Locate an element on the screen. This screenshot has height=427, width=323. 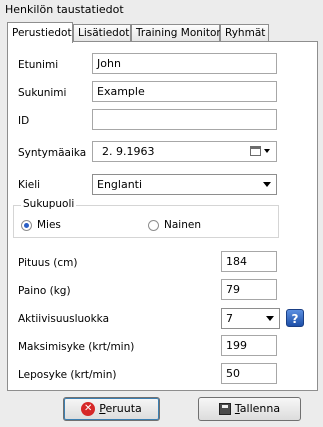
tab-ryhmat: Ryhmät is located at coordinates (244, 32).